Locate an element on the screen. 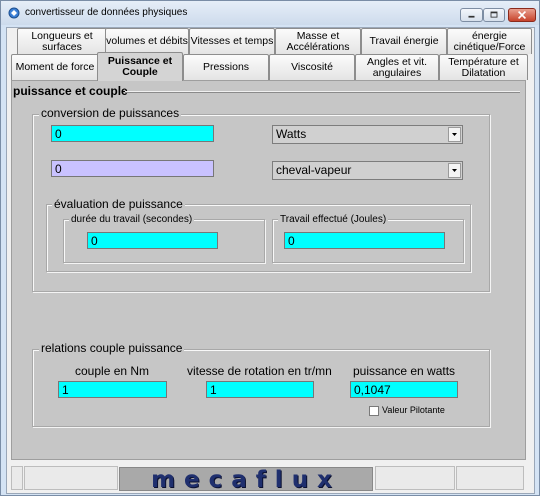 The height and width of the screenshot is (496, 540). select-value: cheval-vapeur is located at coordinates (314, 170).